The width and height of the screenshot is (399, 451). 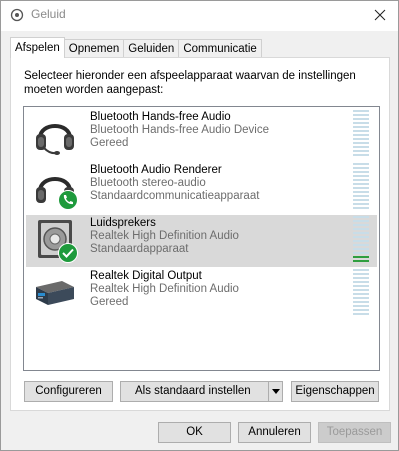 What do you see at coordinates (148, 183) in the screenshot?
I see `device-description: Bluetooth stereo-audio` at bounding box center [148, 183].